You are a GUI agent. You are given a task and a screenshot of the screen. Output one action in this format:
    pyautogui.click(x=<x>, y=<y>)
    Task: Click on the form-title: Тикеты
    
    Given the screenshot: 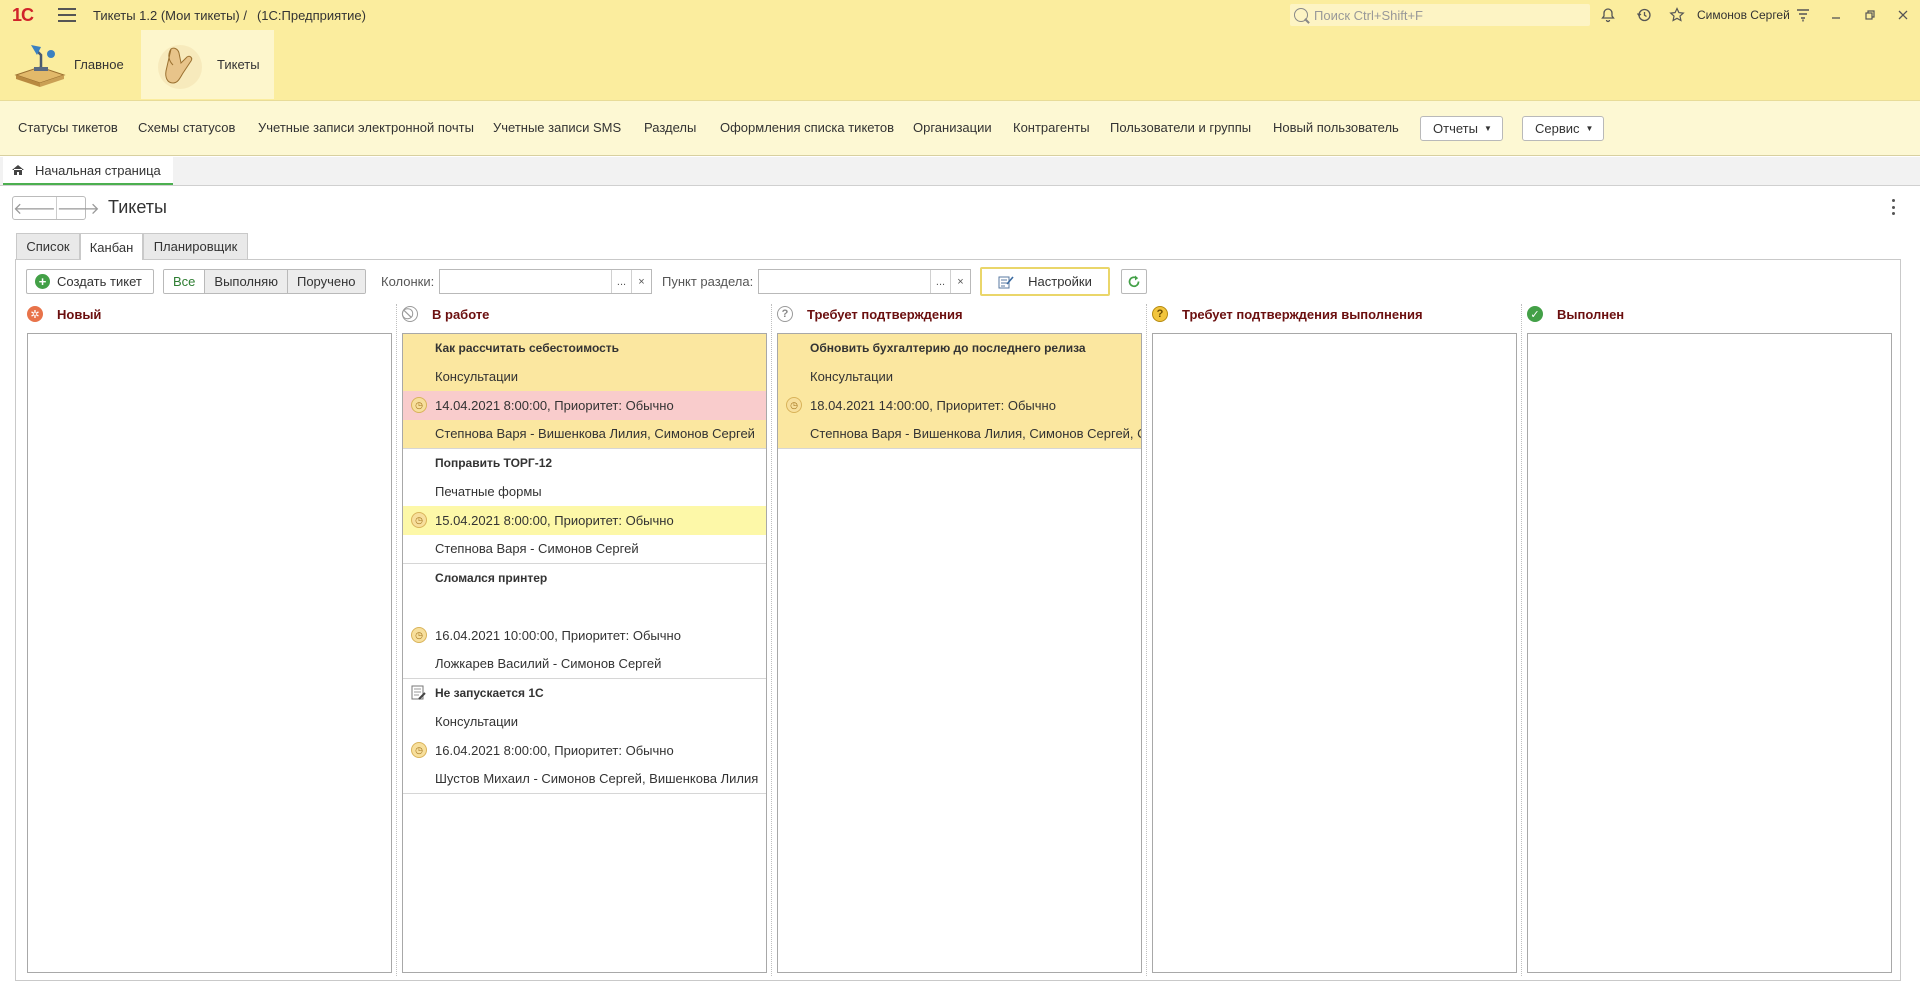 What is the action you would take?
    pyautogui.click(x=137, y=207)
    